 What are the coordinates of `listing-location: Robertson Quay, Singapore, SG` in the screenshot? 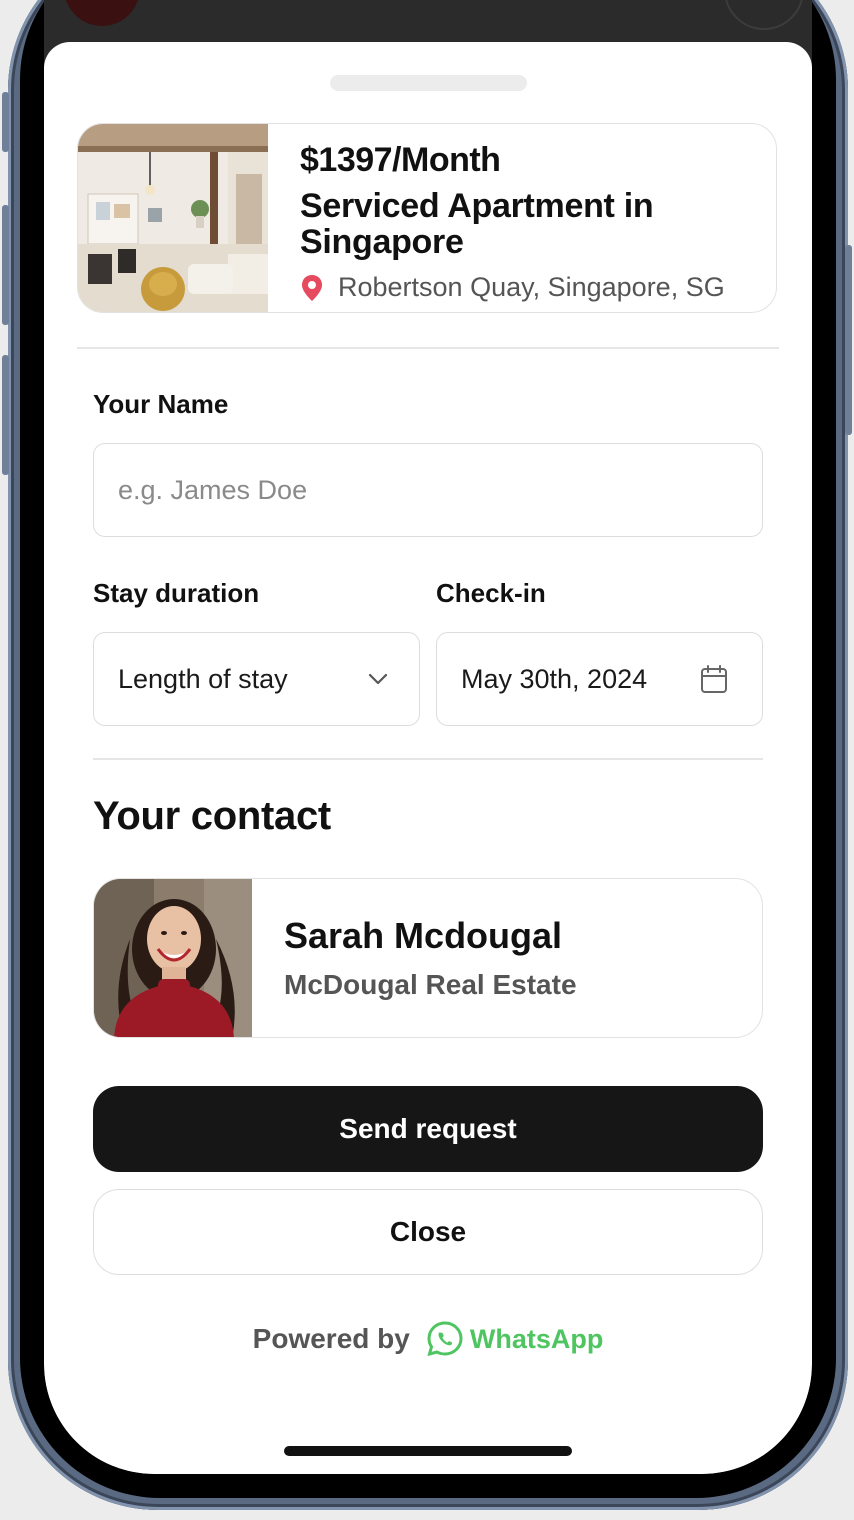 It's located at (533, 287).